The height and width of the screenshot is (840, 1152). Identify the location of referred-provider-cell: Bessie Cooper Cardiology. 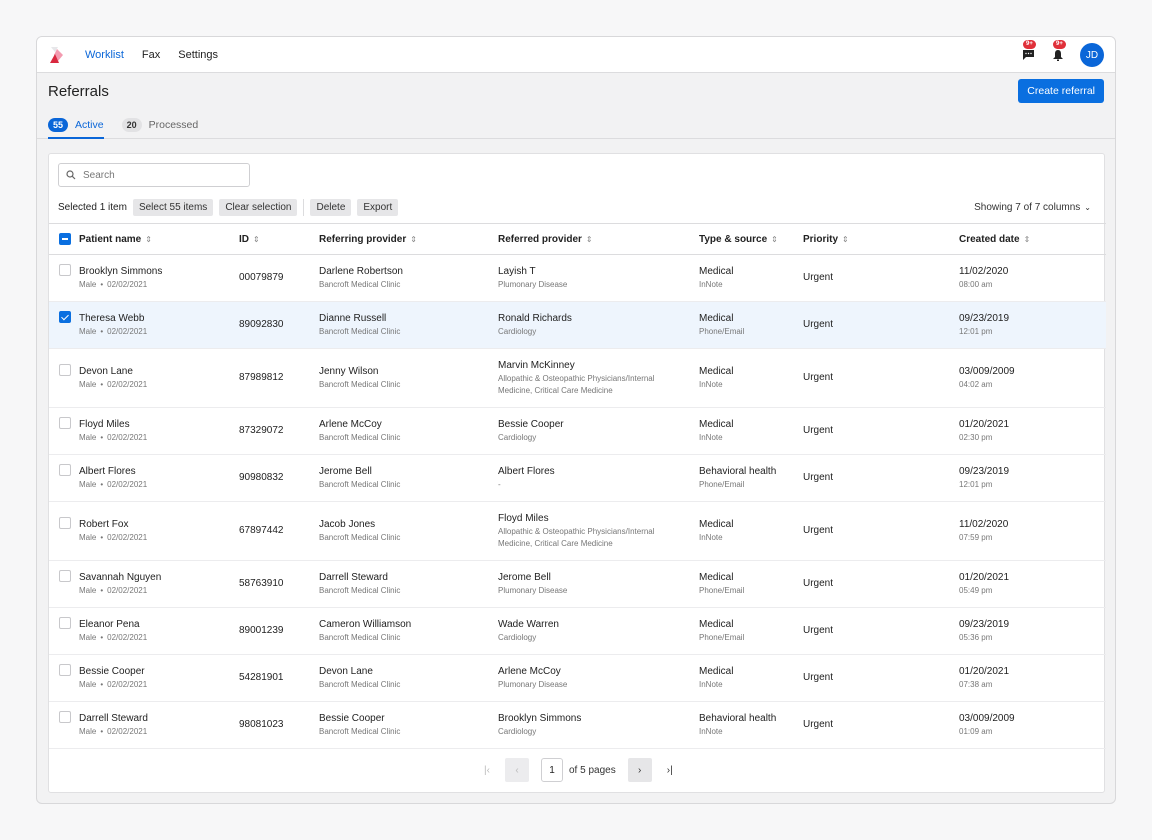
(598, 431).